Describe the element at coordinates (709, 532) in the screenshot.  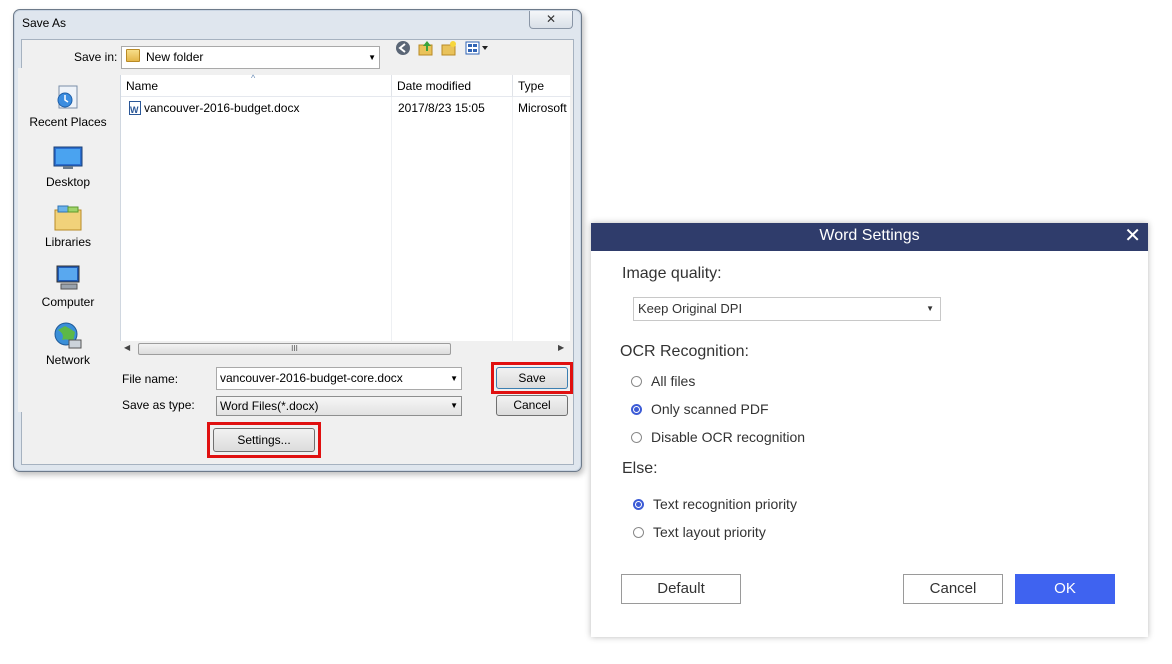
I see `radio-label: Text layout priority` at that location.